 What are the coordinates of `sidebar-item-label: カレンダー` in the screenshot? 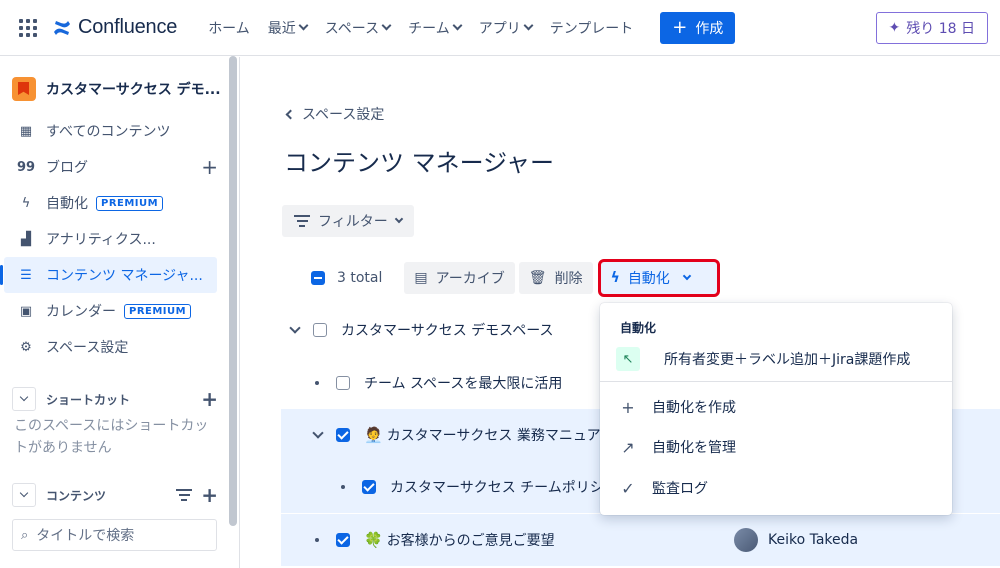 It's located at (81, 312).